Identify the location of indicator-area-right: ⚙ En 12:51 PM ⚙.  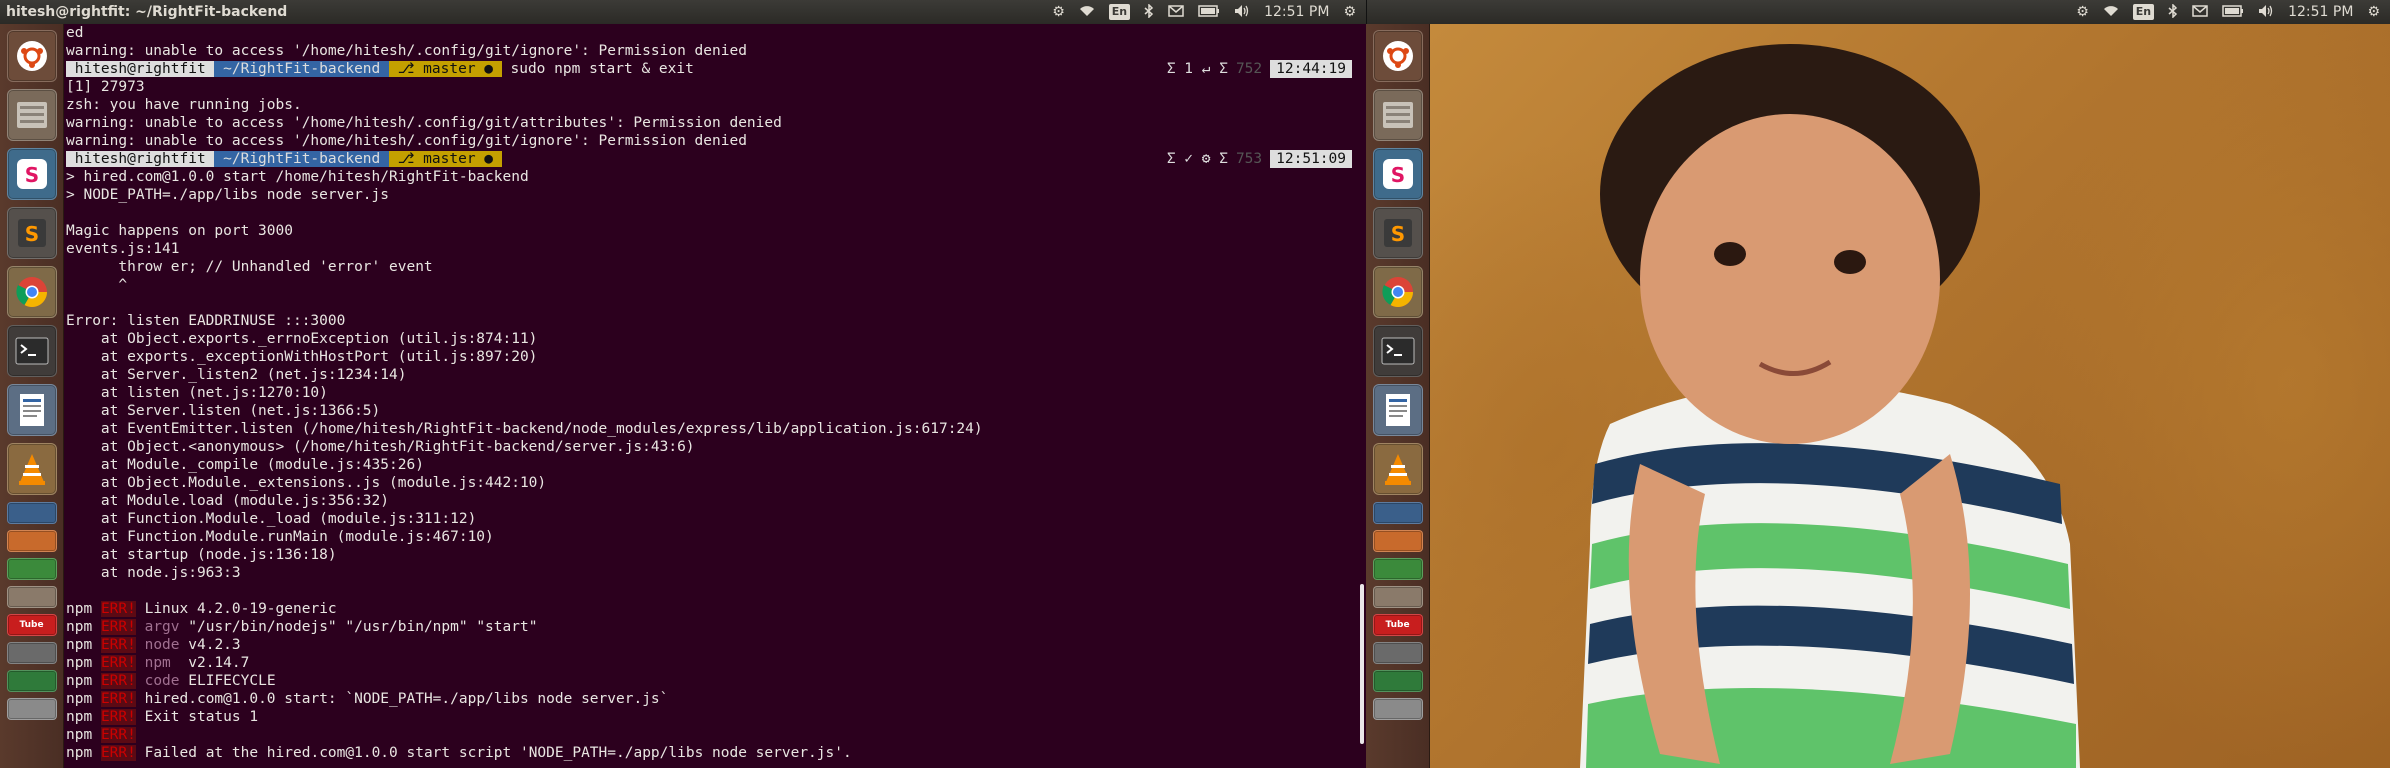
(2233, 11).